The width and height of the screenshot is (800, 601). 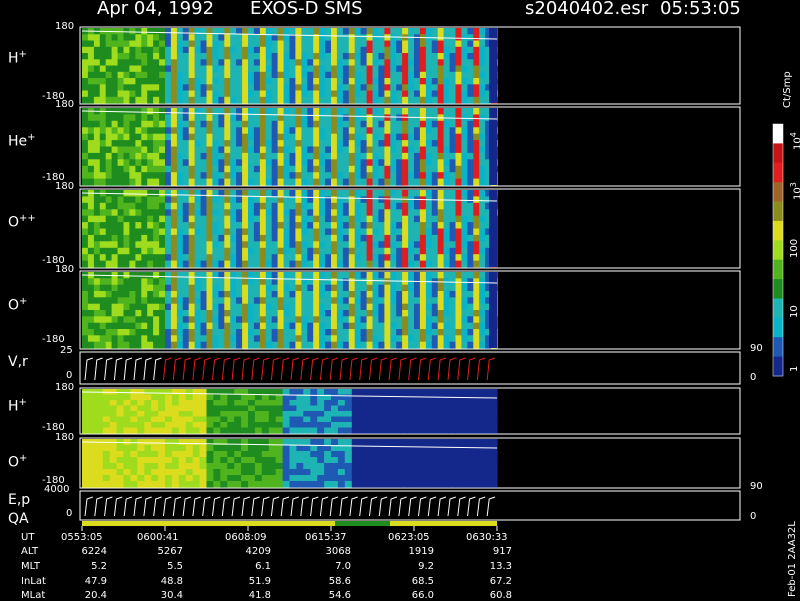 What do you see at coordinates (778, 250) in the screenshot?
I see `colorbar-swatch` at bounding box center [778, 250].